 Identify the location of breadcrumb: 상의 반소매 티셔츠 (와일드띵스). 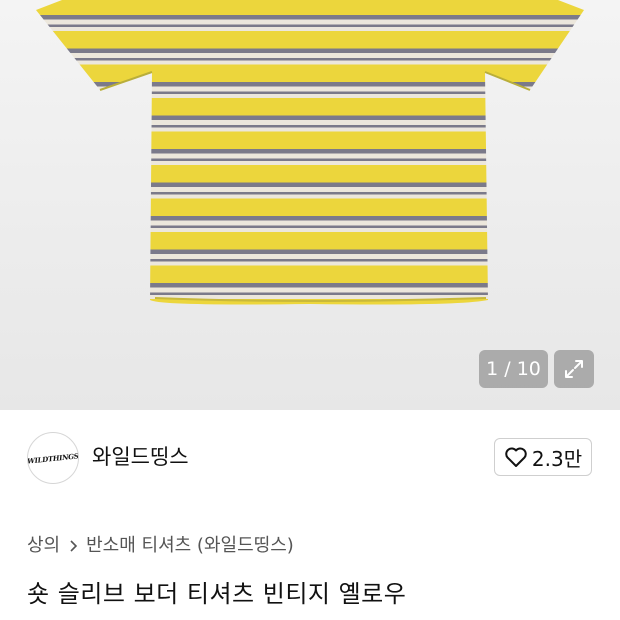
(160, 546).